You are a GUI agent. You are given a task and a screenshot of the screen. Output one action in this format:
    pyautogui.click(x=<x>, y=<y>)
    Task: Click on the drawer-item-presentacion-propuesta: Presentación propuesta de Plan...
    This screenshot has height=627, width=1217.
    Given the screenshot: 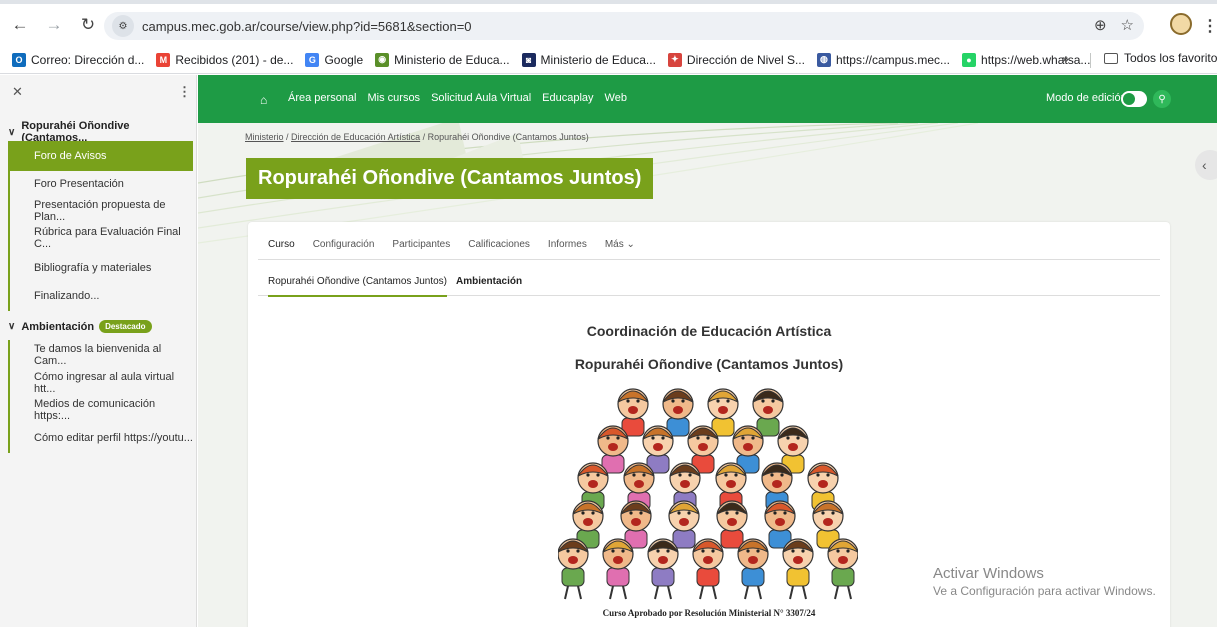 What is the action you would take?
    pyautogui.click(x=100, y=211)
    